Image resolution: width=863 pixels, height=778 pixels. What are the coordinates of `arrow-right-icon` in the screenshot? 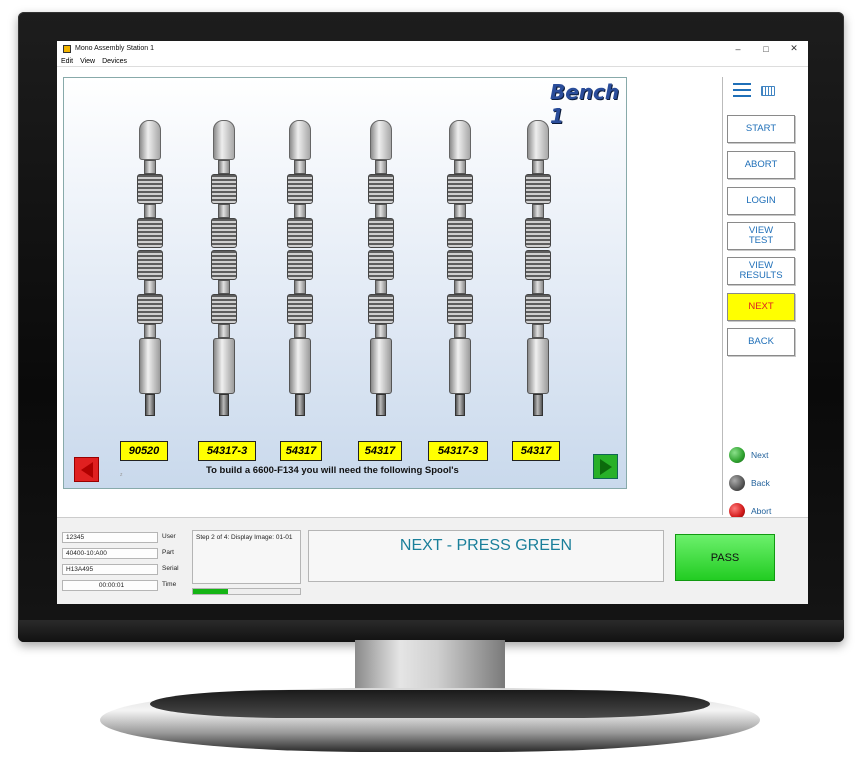 It's located at (605, 466).